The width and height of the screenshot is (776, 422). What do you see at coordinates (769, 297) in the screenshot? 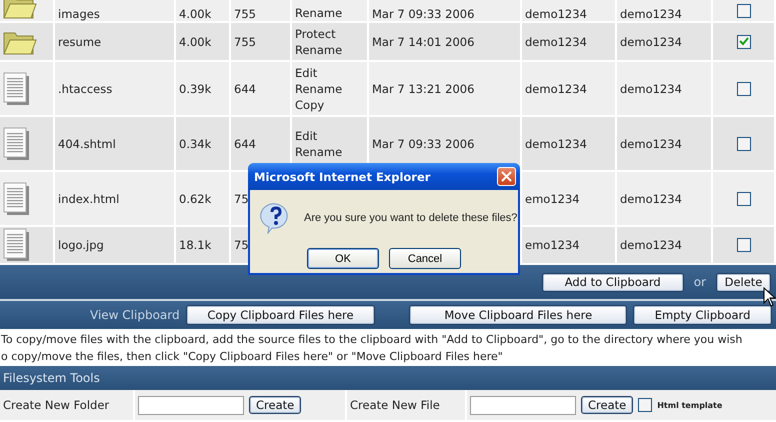
I see `cursor-icon` at bounding box center [769, 297].